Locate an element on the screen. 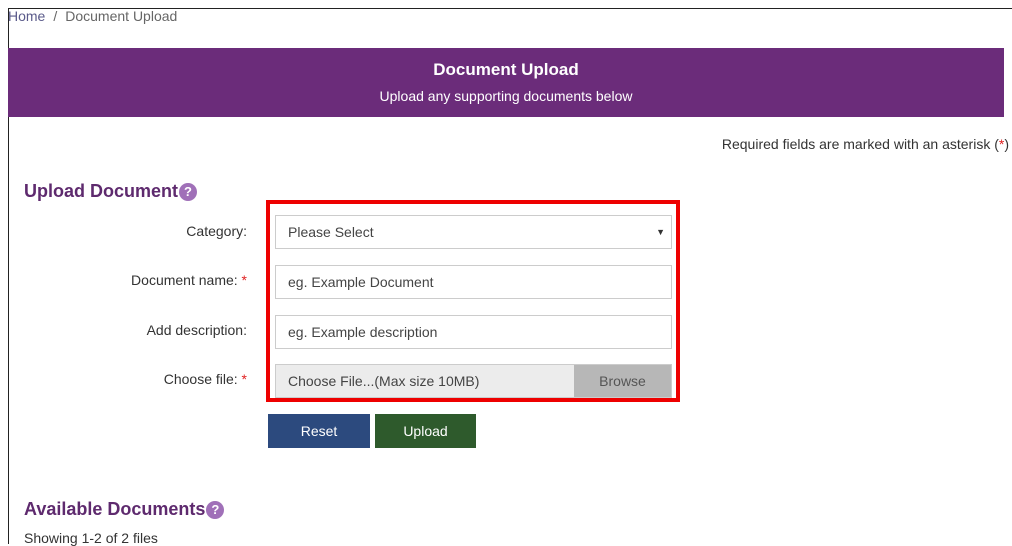 The width and height of the screenshot is (1012, 546). browse-button: Browse is located at coordinates (622, 381).